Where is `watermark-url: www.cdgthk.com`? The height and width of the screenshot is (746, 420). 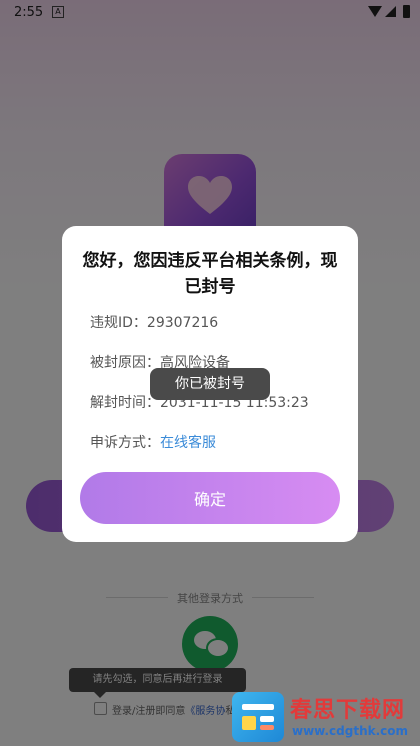
watermark-url: www.cdgthk.com is located at coordinates (350, 731).